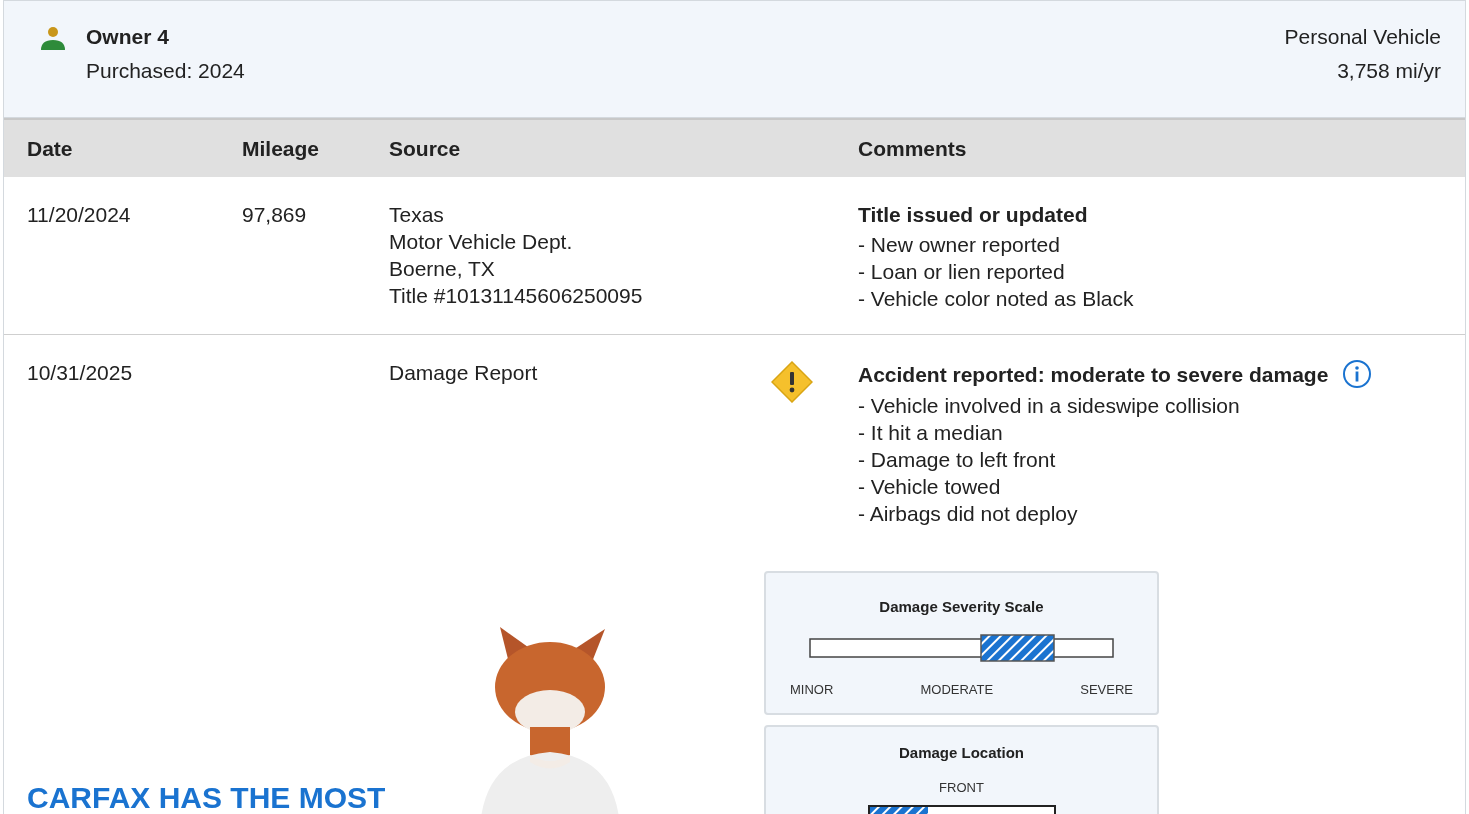  What do you see at coordinates (1389, 71) in the screenshot?
I see `annual-mileage: 3,758 mi/yr` at bounding box center [1389, 71].